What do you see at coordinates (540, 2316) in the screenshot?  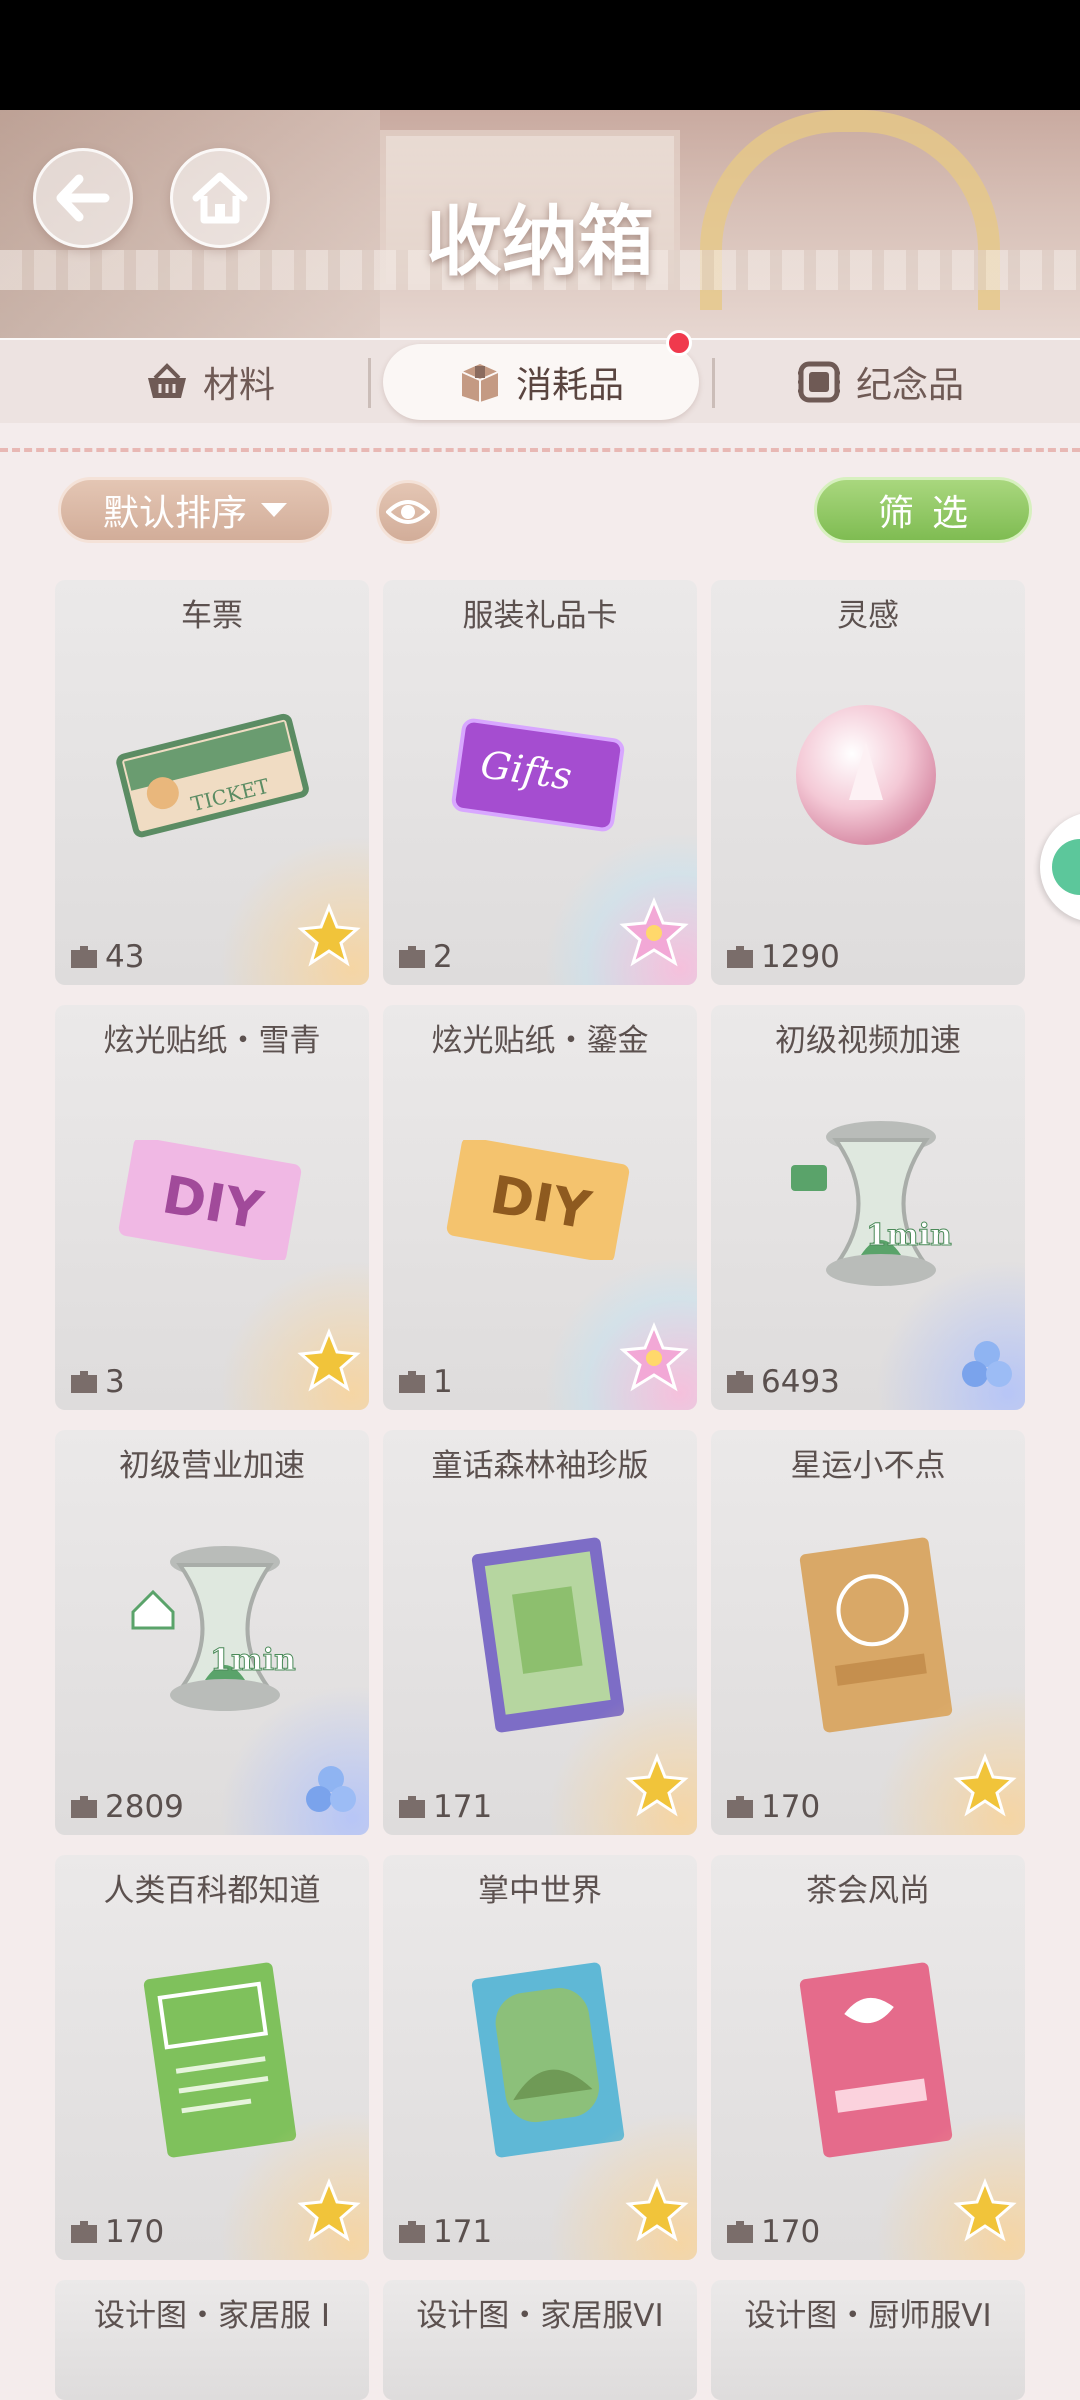 I see `item-name: 设计图・家居服VI` at bounding box center [540, 2316].